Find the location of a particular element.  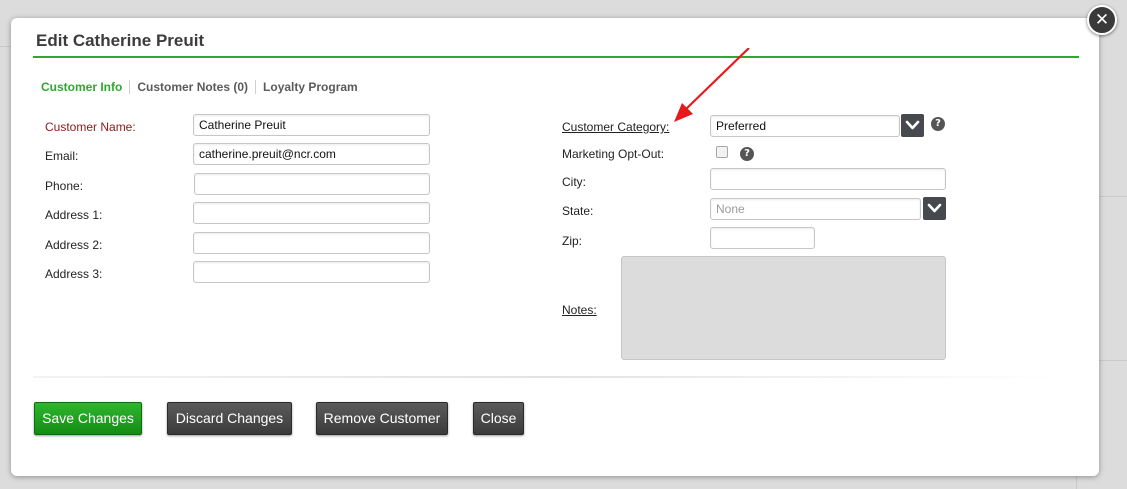

state-label: State: is located at coordinates (578, 211).